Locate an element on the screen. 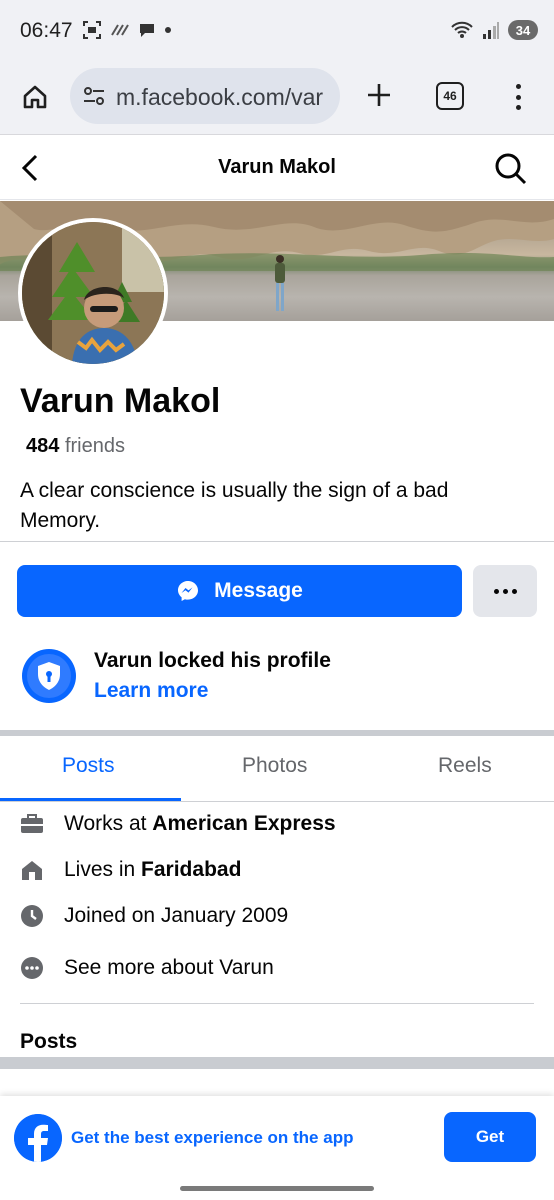 Image resolution: width=554 pixels, height=1200 pixels. intro-lives-value: Faridabad is located at coordinates (191, 869).